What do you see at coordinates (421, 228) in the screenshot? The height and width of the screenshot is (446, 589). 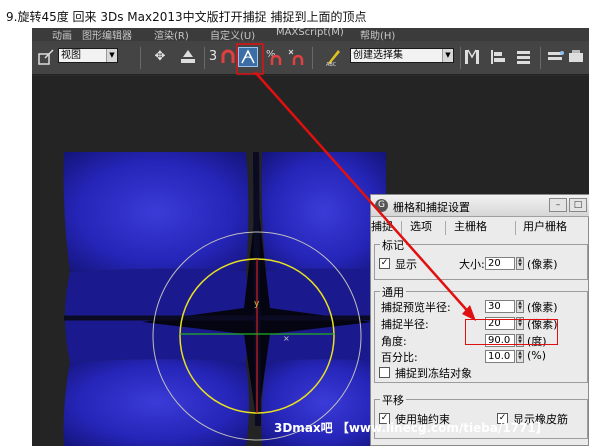 I see `tab-options: 选项` at bounding box center [421, 228].